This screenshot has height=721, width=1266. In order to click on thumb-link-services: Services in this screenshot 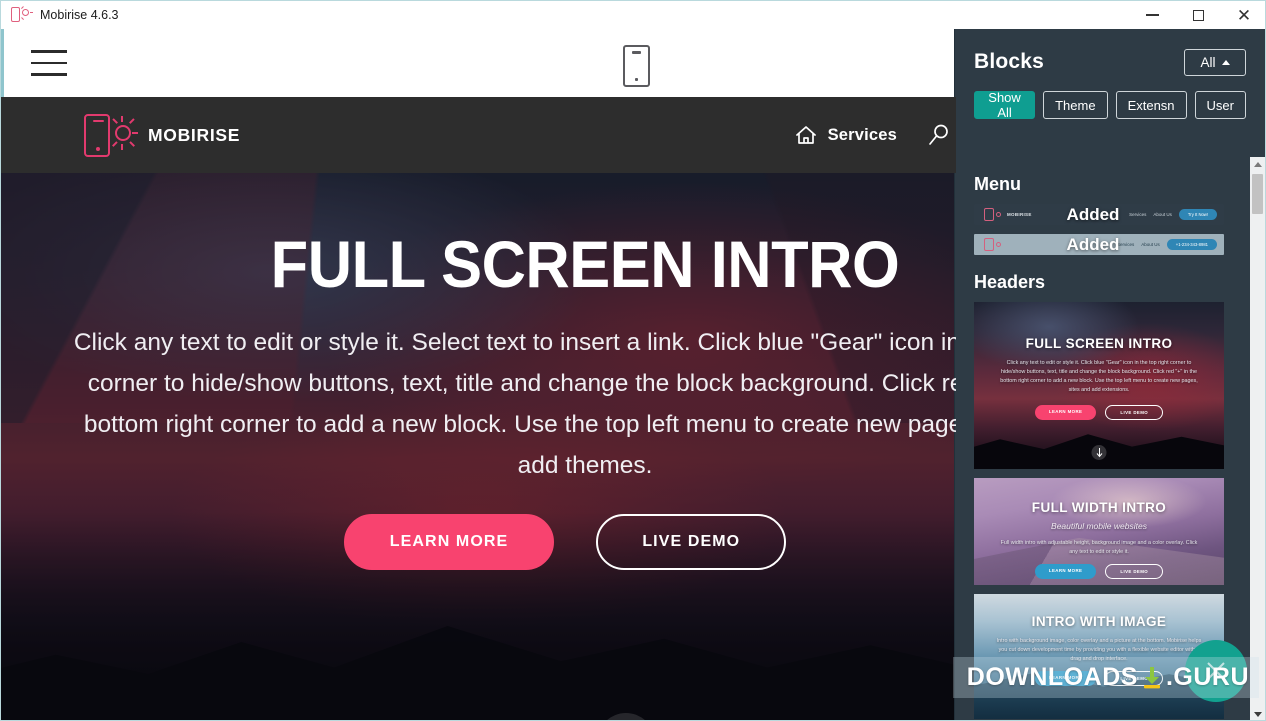, I will do `click(1138, 214)`.